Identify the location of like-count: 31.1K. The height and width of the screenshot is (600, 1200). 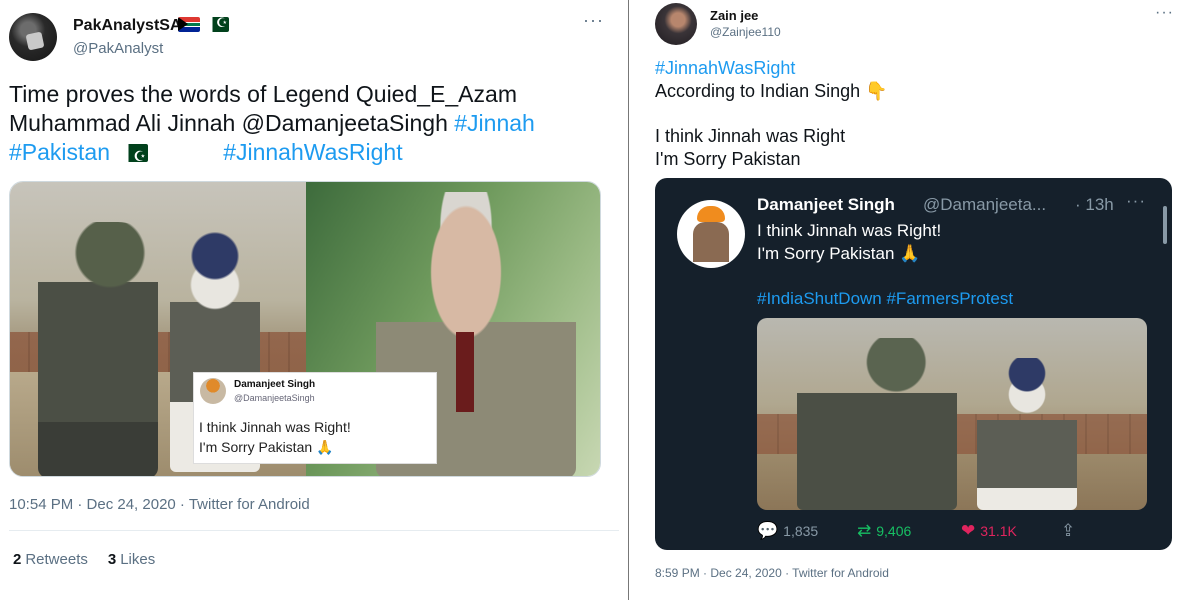
(998, 530).